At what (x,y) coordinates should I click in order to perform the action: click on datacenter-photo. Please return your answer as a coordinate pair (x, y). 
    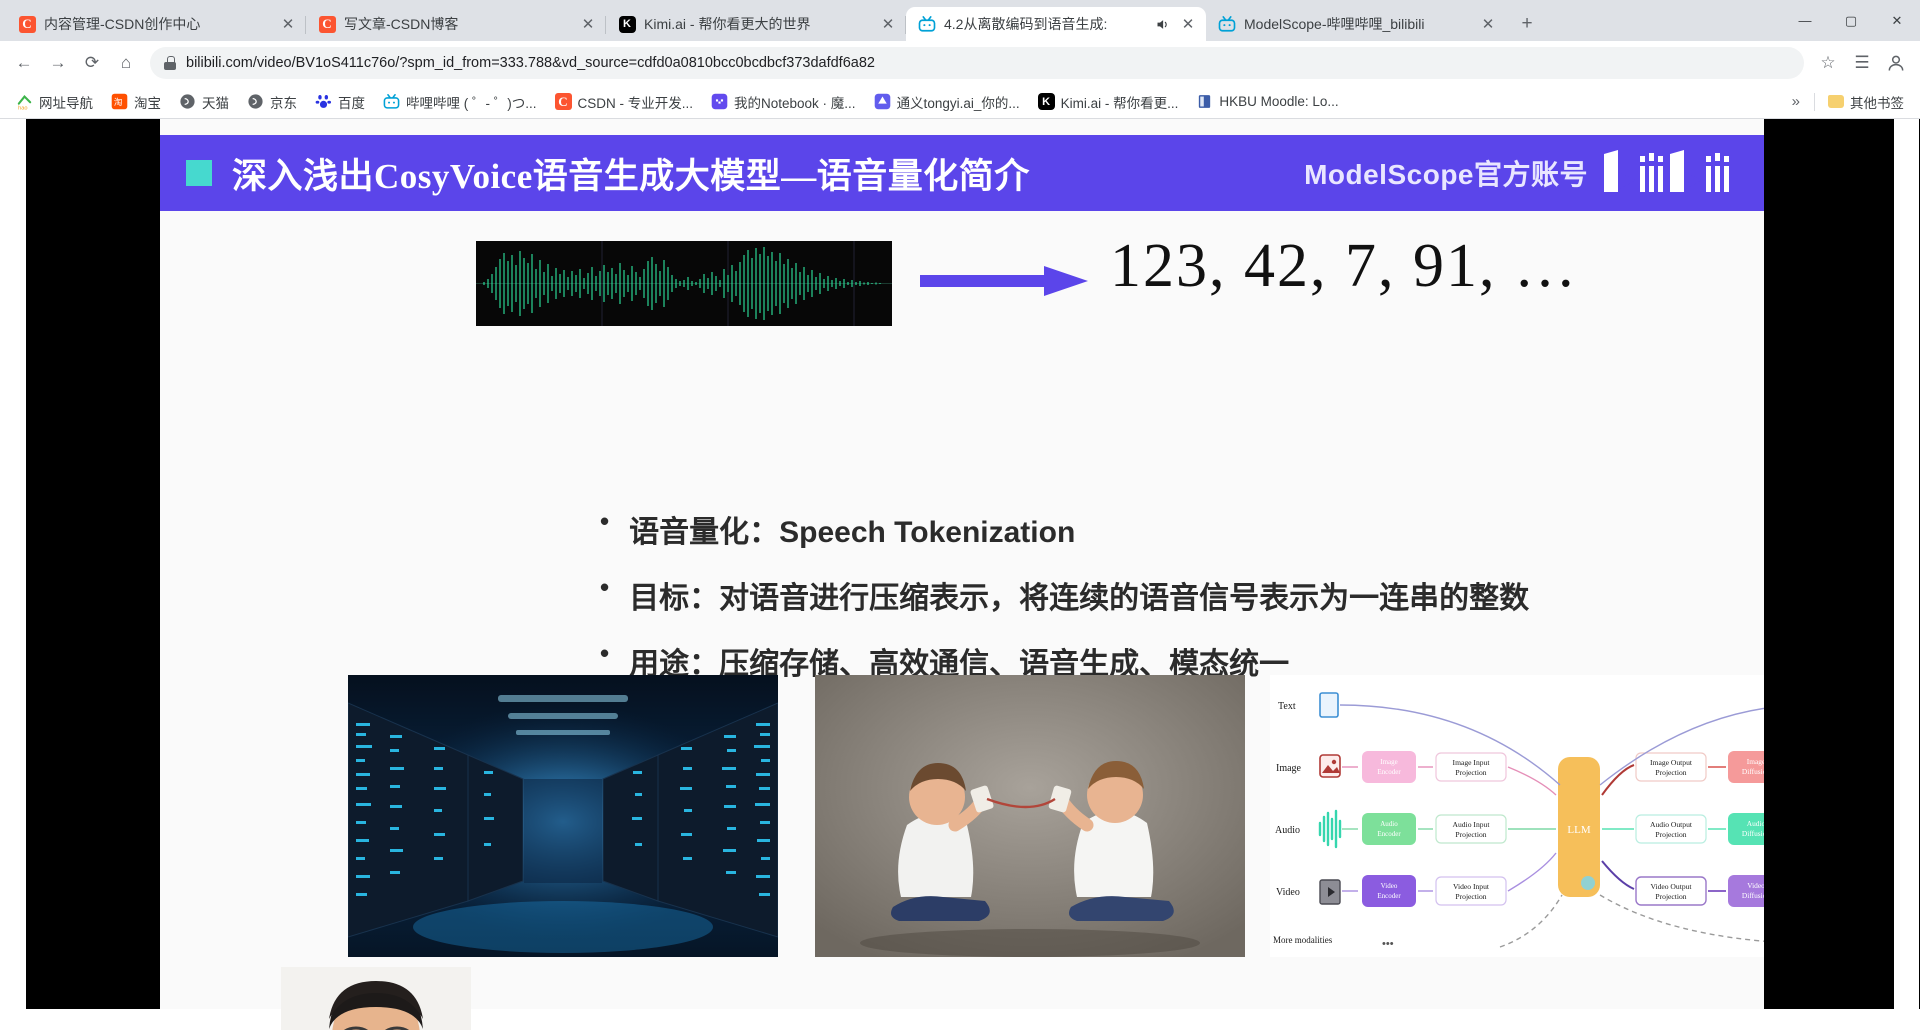
    Looking at the image, I should click on (563, 816).